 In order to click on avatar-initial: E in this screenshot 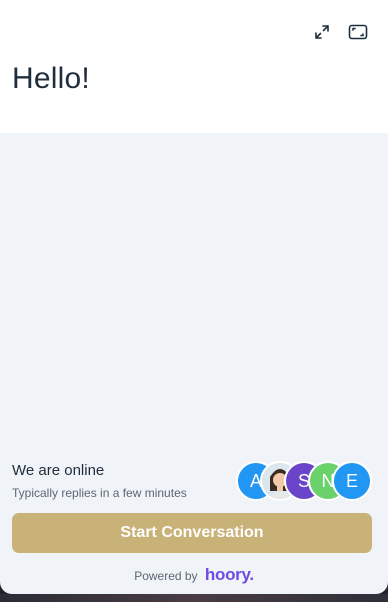, I will do `click(351, 480)`.